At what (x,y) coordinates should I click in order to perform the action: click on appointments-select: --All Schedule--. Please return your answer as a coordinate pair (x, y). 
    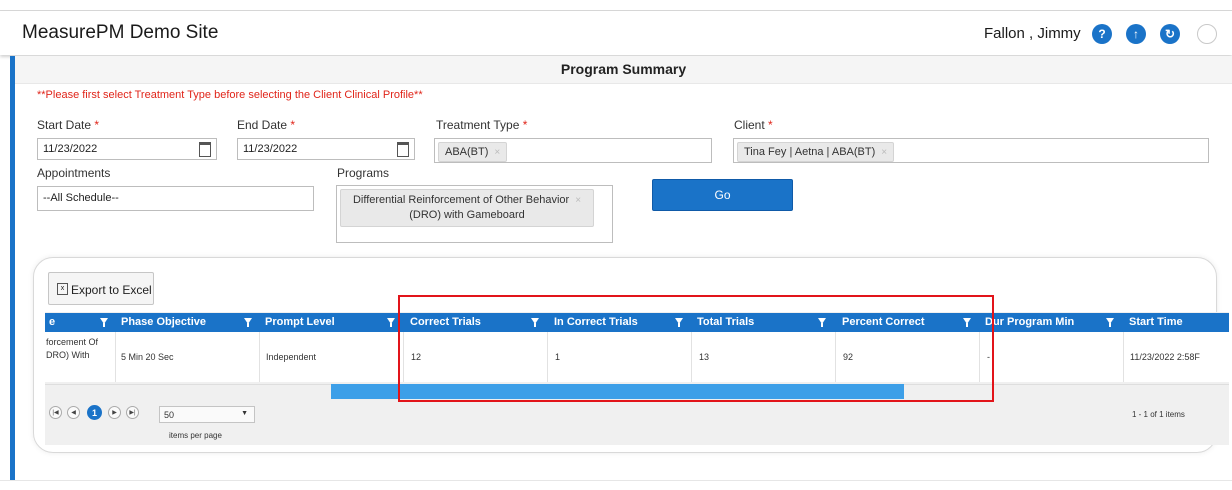
    Looking at the image, I should click on (175, 198).